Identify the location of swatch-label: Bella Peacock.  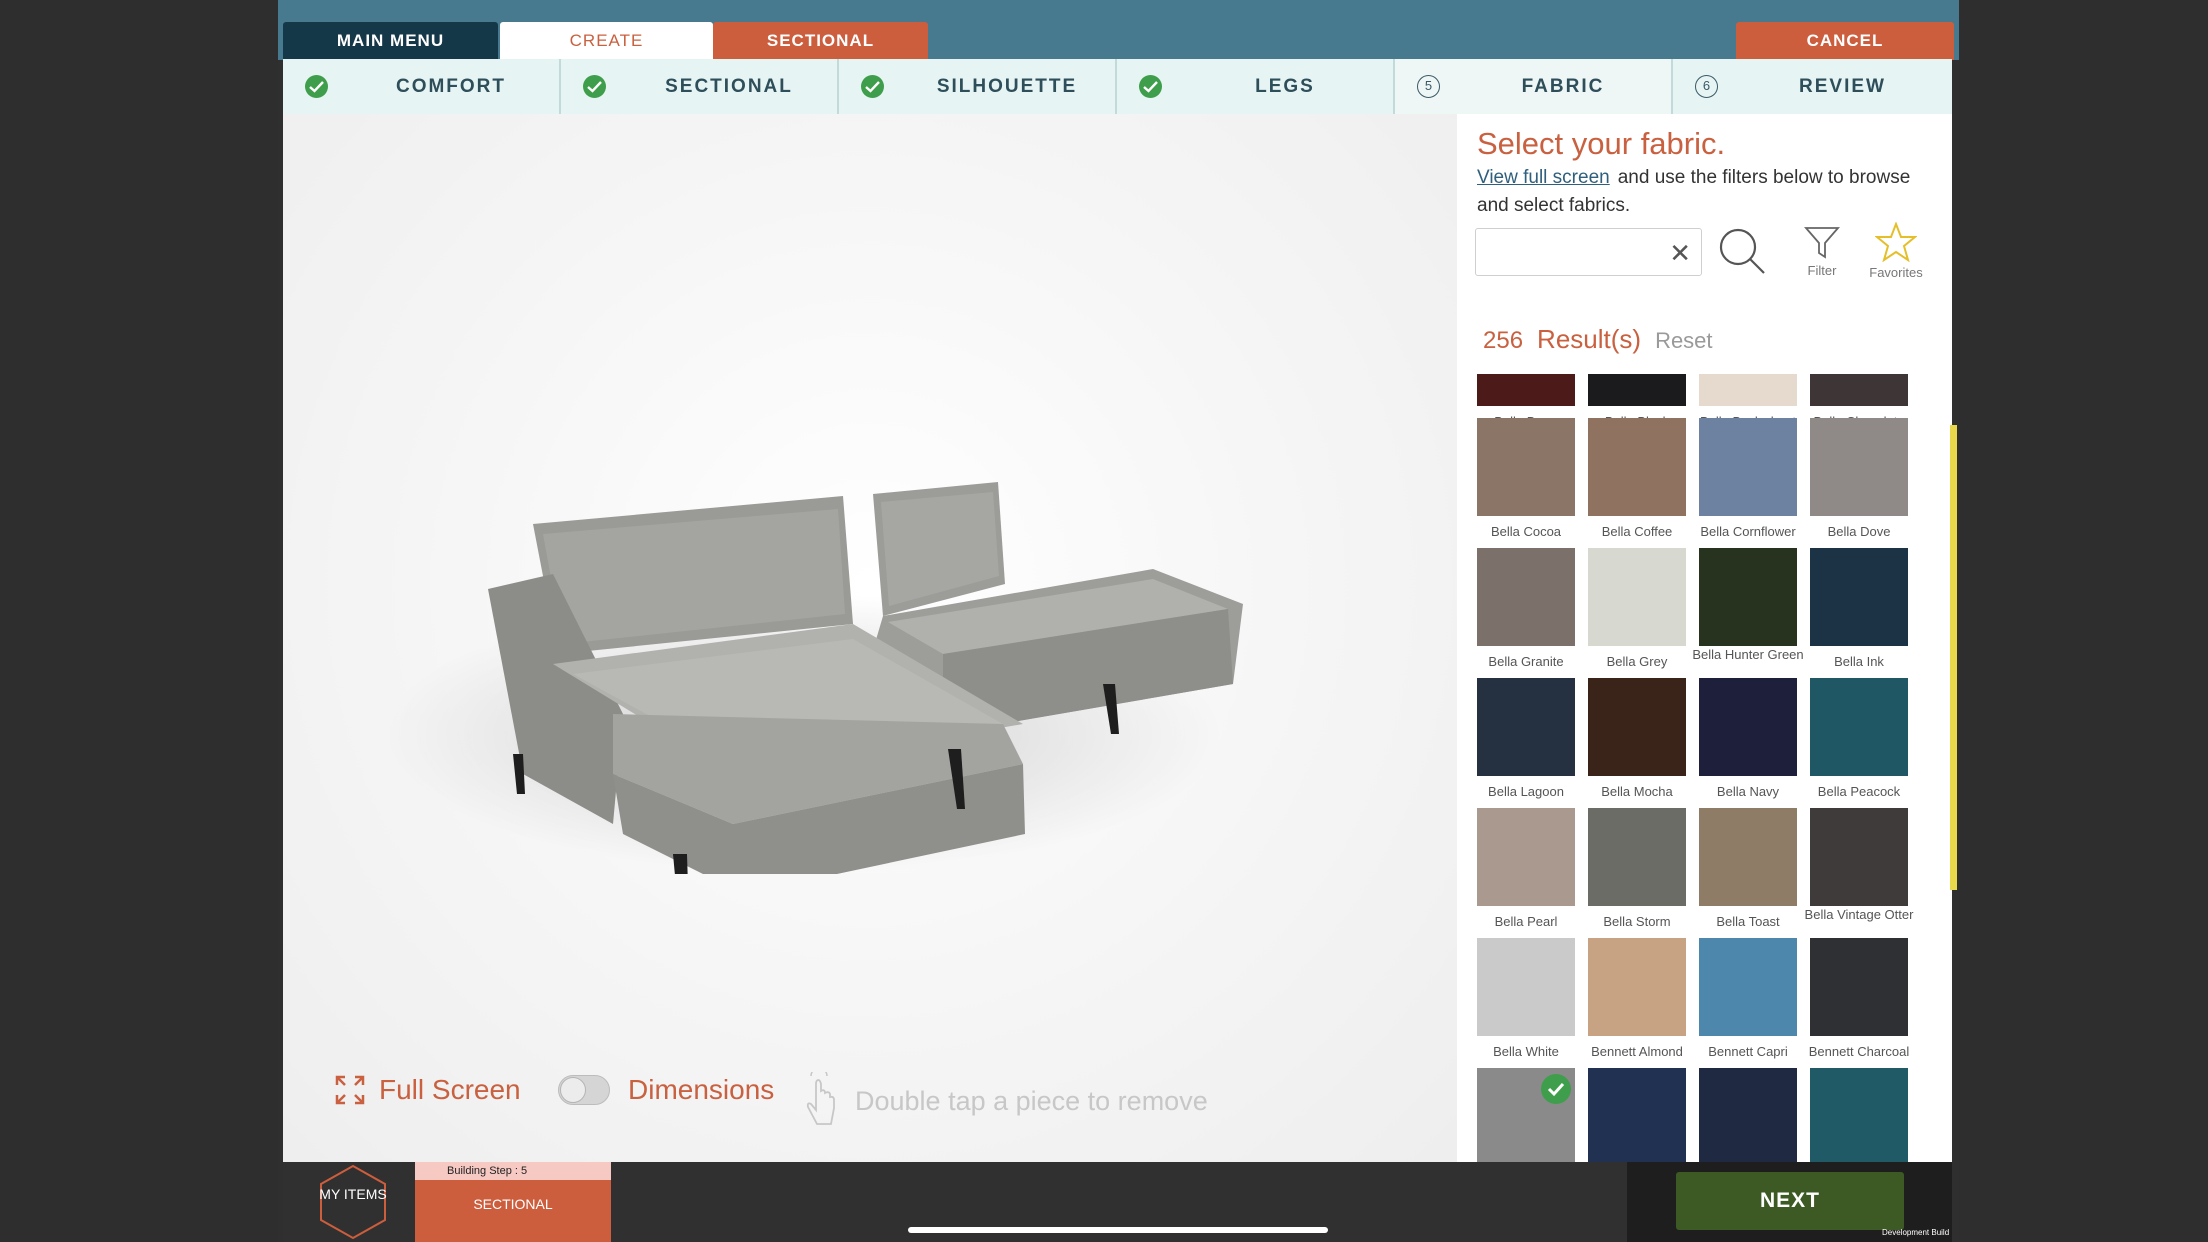
(1859, 791).